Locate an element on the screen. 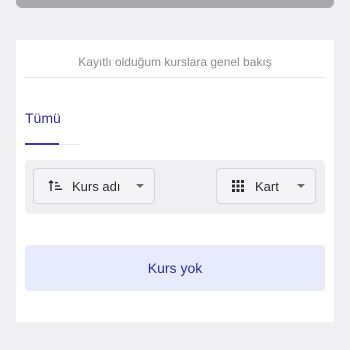 This screenshot has height=350, width=350. empty-state-message: Kurs yok is located at coordinates (175, 268).